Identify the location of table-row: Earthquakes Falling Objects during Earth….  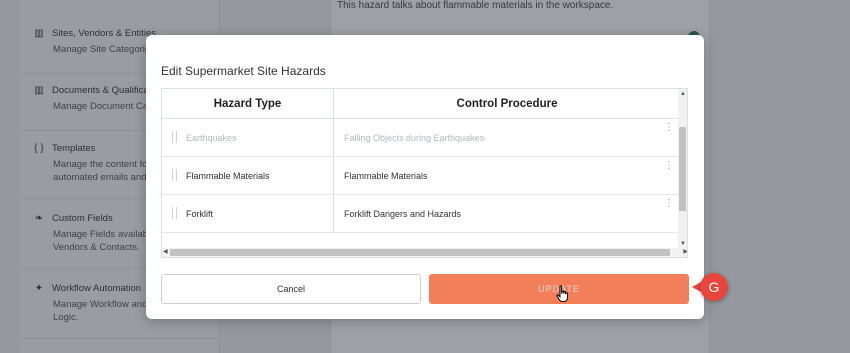
(421, 138).